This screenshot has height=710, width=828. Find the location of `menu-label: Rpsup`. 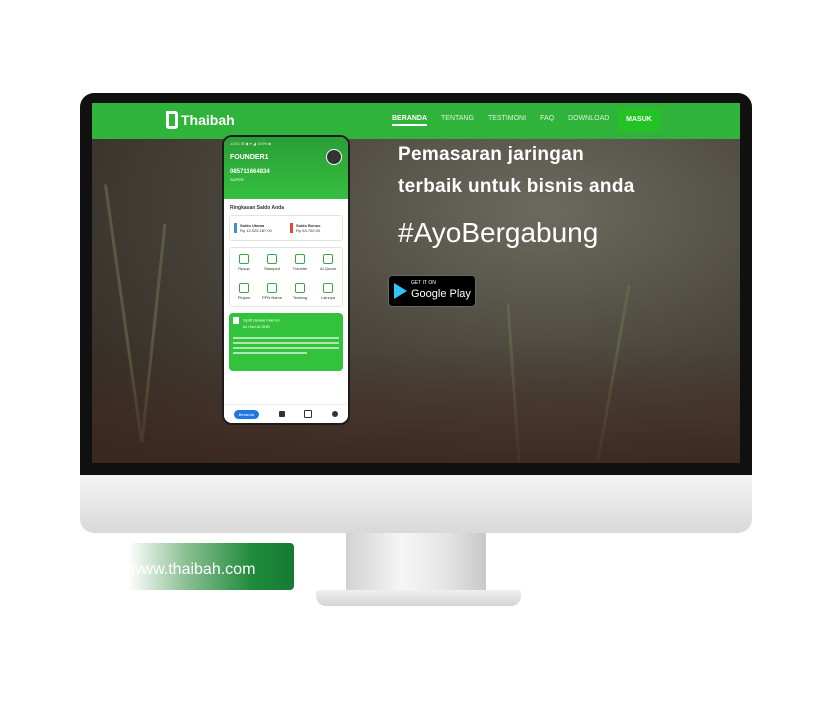

menu-label: Rpsup is located at coordinates (244, 268).